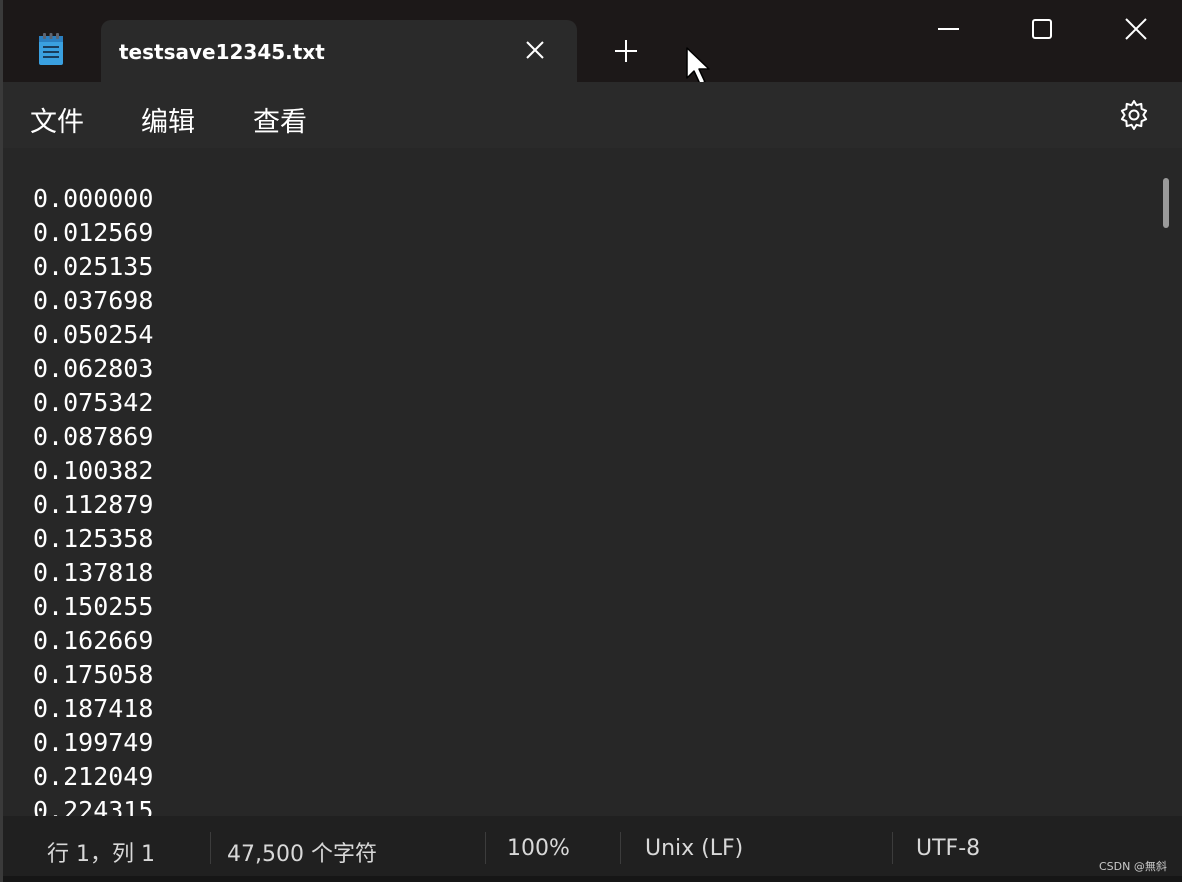 The height and width of the screenshot is (882, 1182). I want to click on menu-view: 查看, so click(280, 119).